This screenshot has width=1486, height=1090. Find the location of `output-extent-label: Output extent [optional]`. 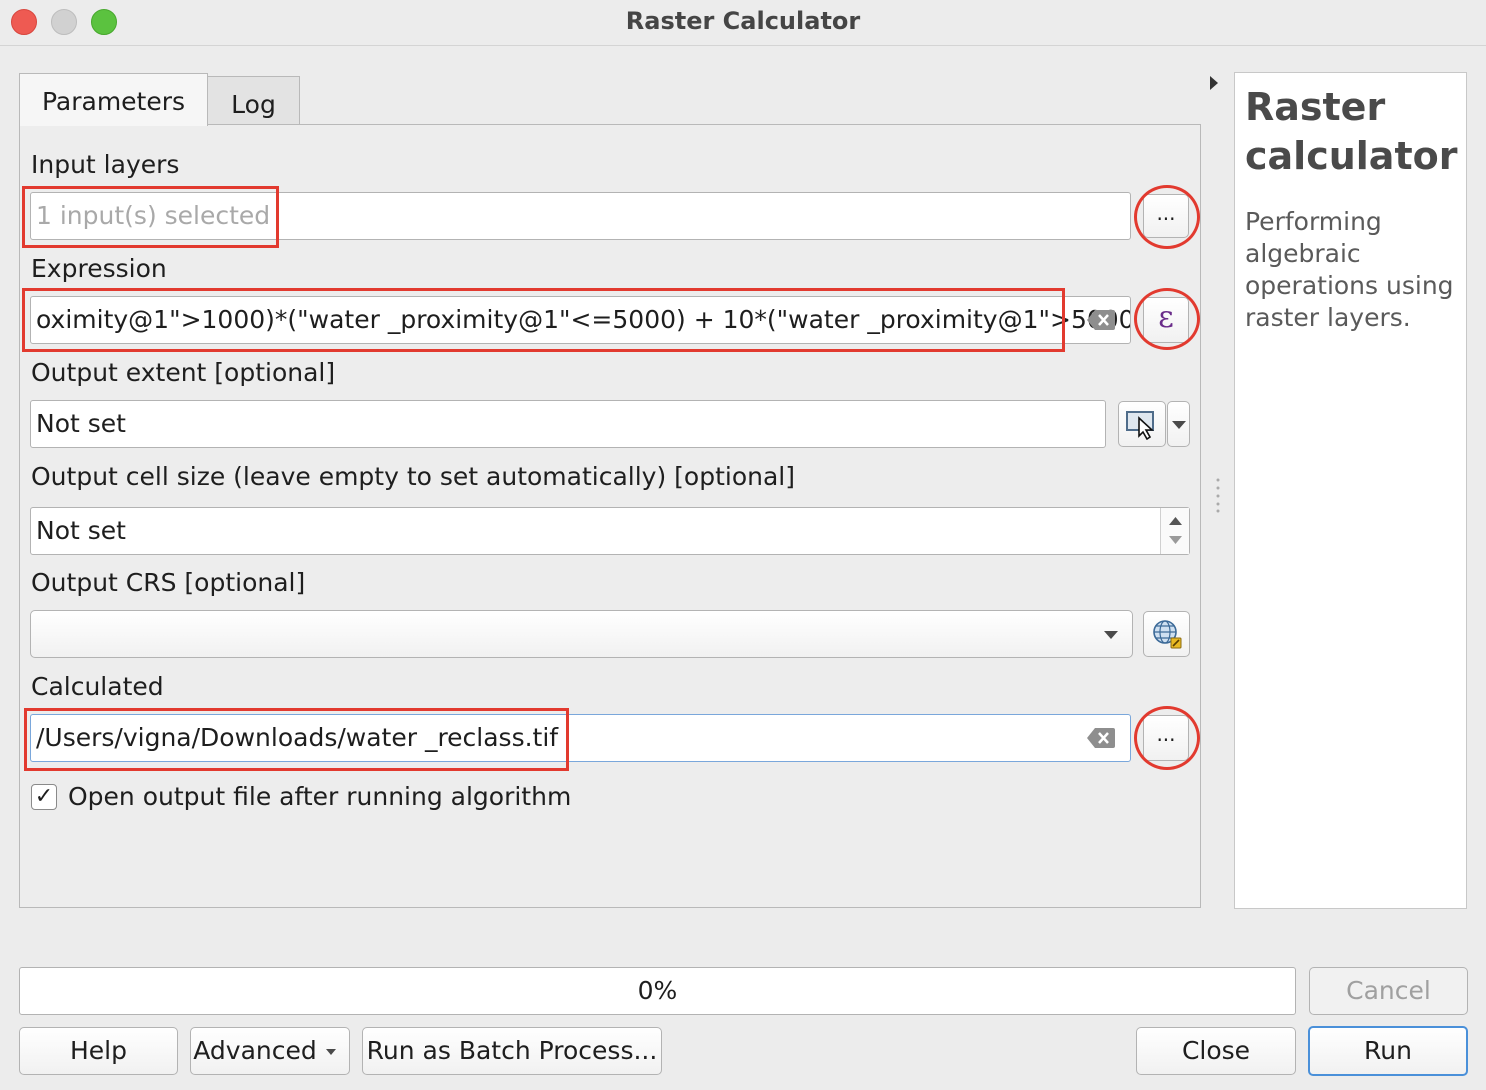

output-extent-label: Output extent [optional] is located at coordinates (183, 372).